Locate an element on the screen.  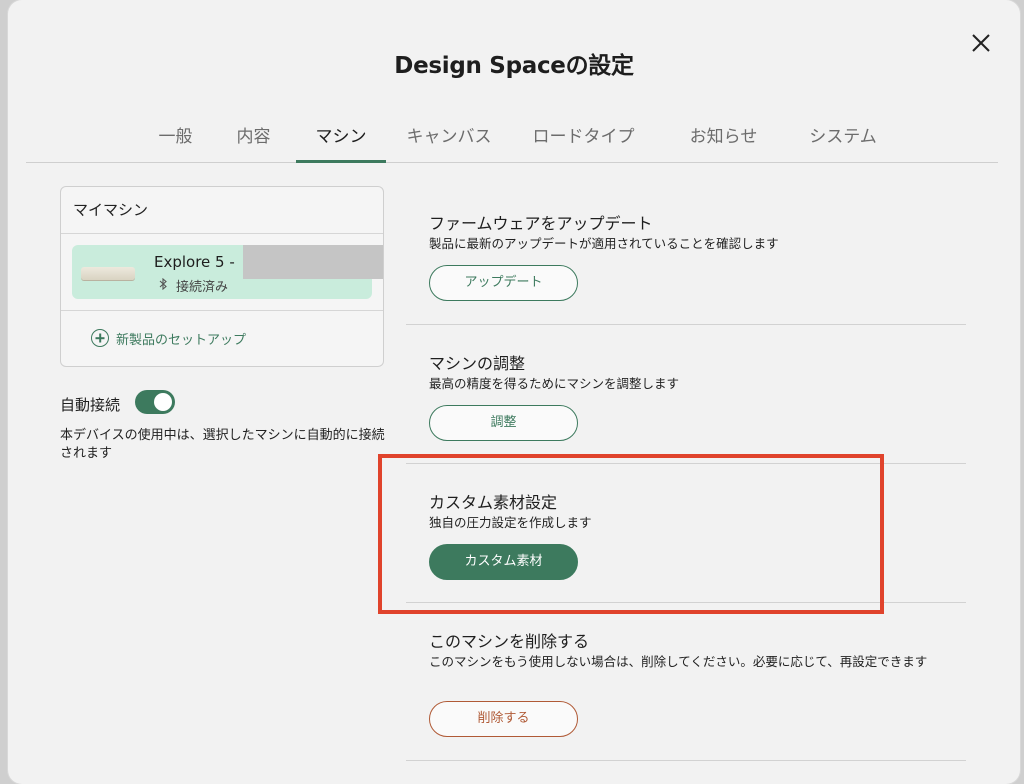
tab-canvas: キャンバス is located at coordinates (449, 136).